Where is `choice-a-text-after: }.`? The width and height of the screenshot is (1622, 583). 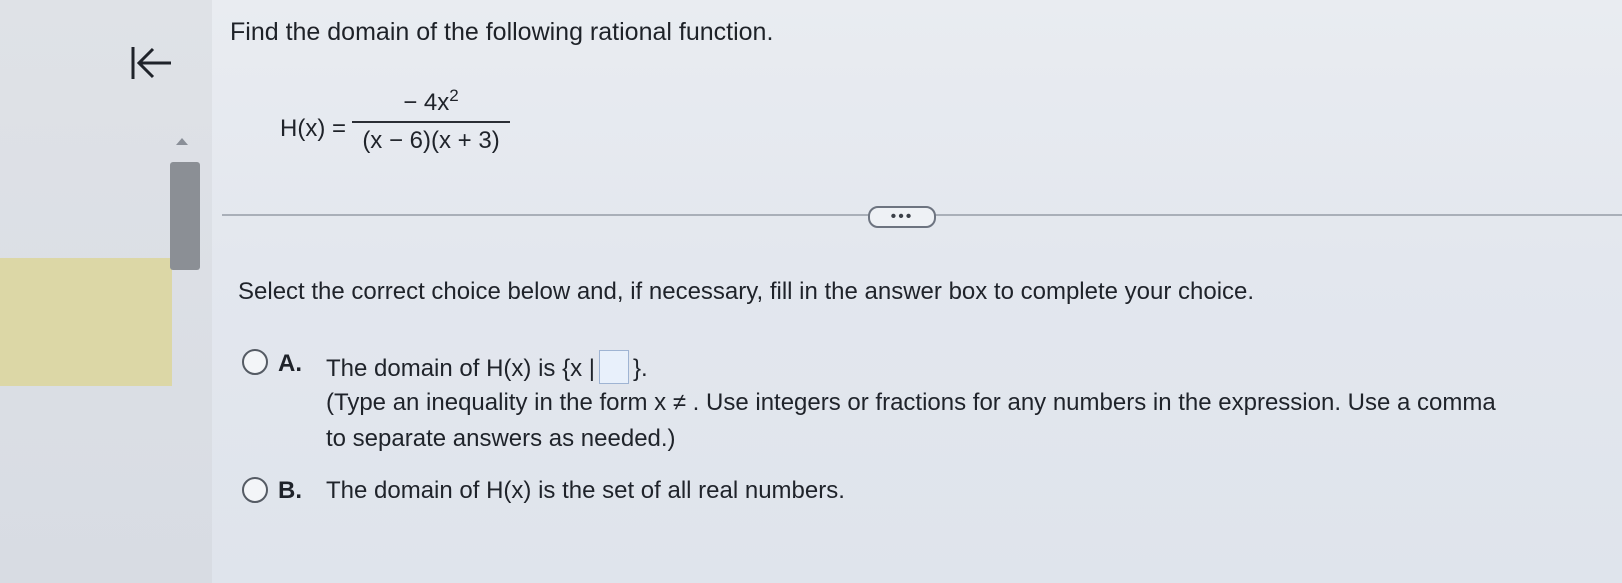 choice-a-text-after: }. is located at coordinates (640, 368).